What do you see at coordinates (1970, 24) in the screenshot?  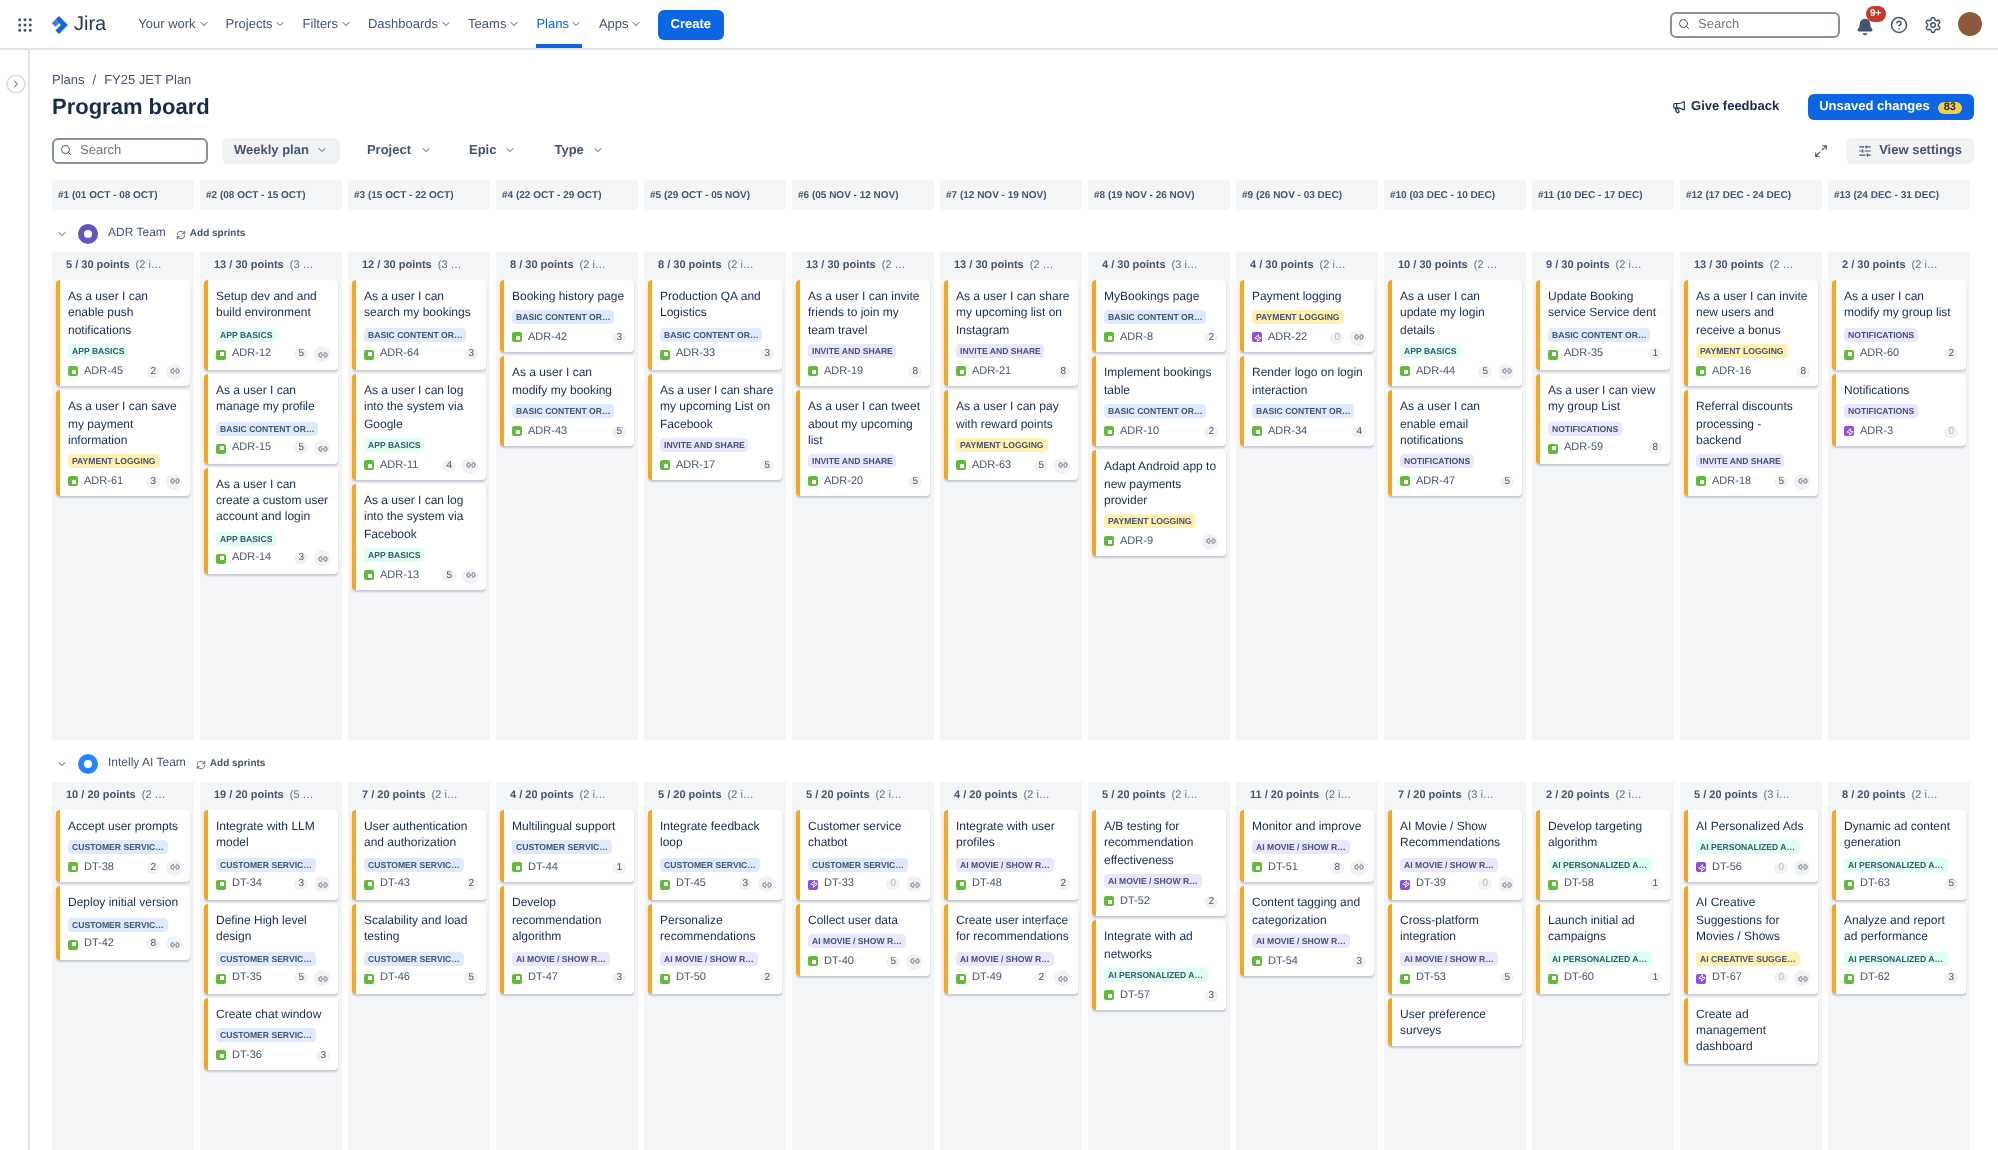 I see `user-avatar` at bounding box center [1970, 24].